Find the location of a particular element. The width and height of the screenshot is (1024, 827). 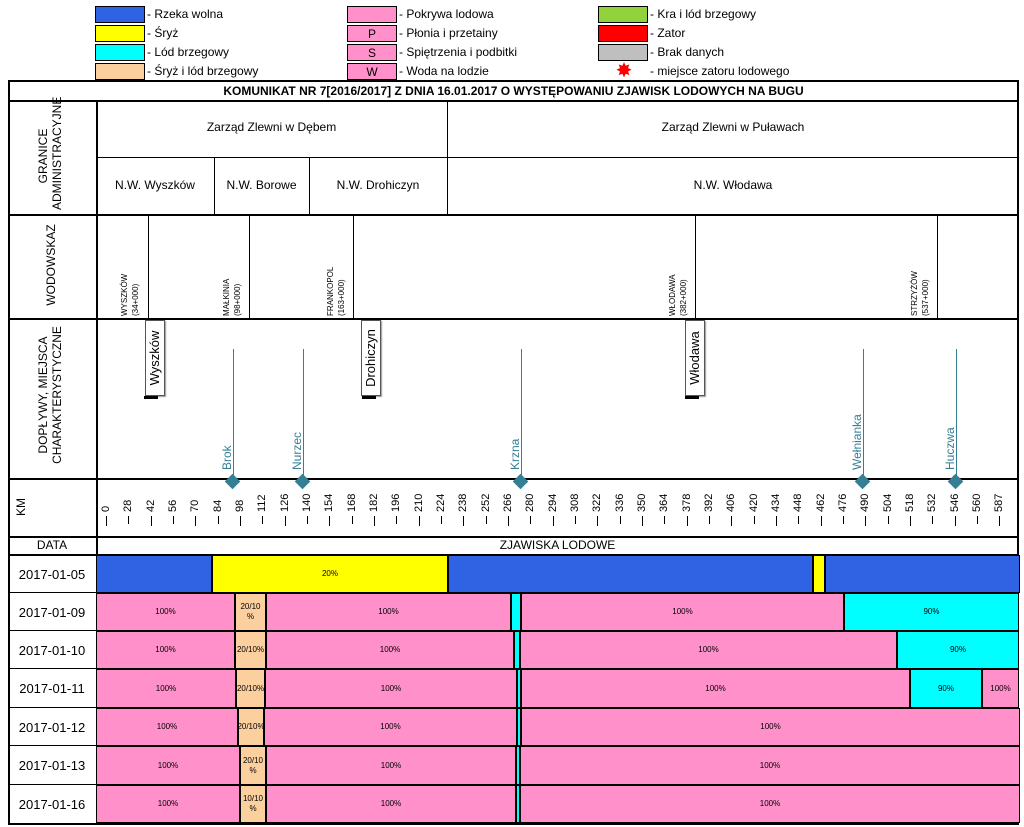

gauge-km: (163+000) is located at coordinates (341, 297).